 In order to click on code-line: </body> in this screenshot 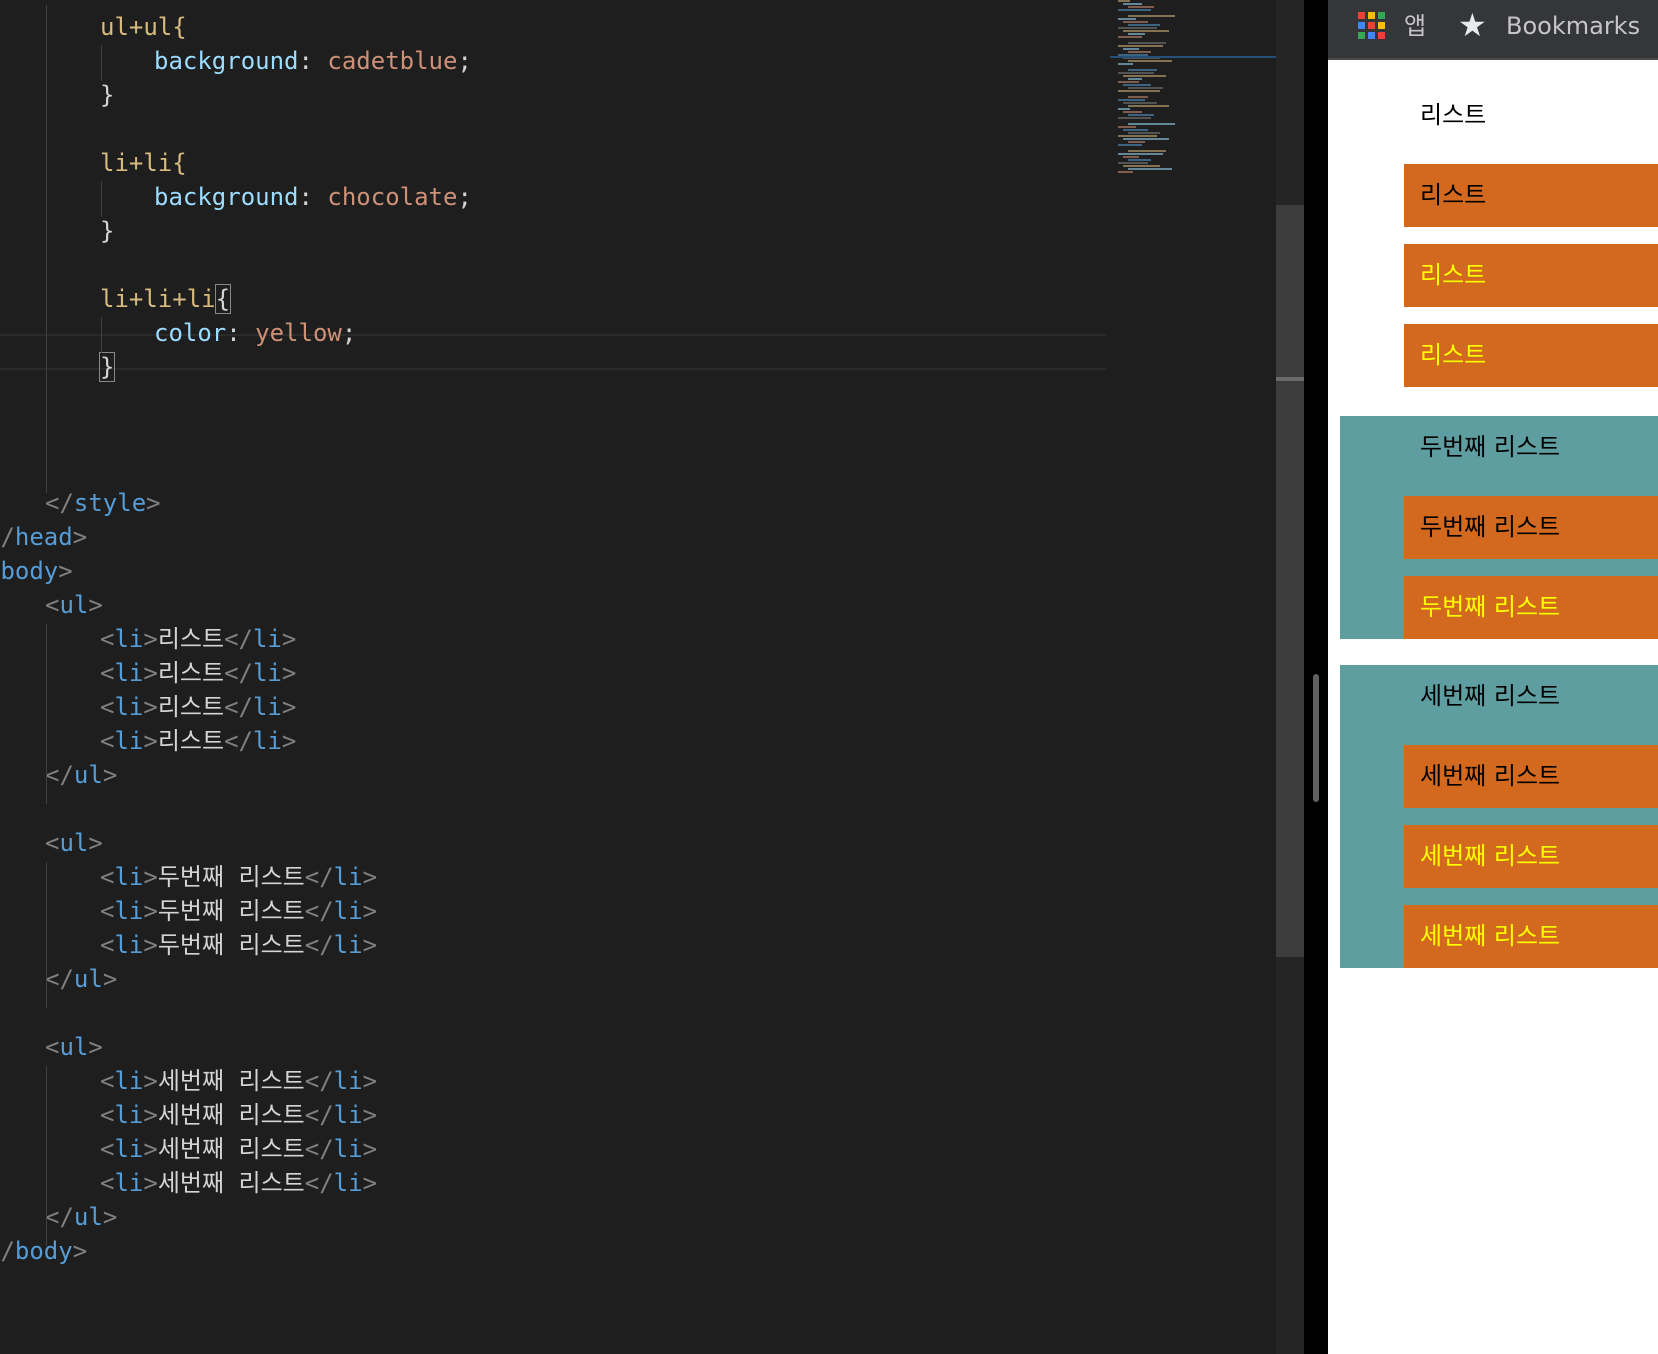, I will do `click(43, 1251)`.